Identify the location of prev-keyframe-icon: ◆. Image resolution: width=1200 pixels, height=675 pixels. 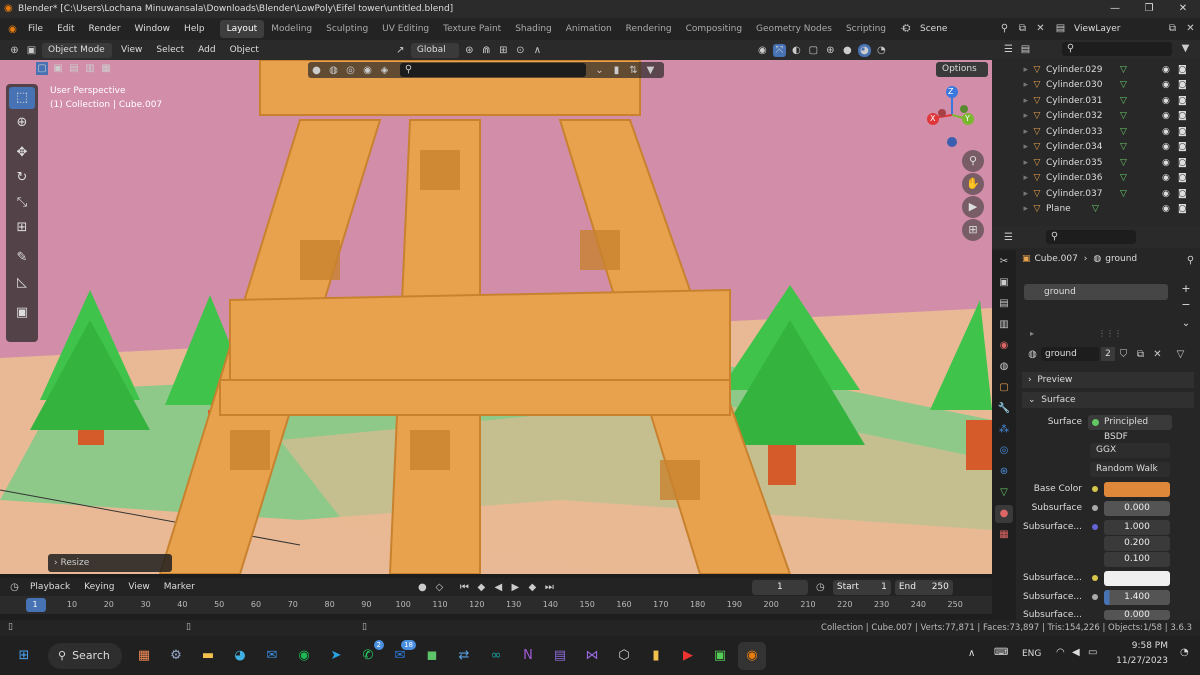
(481, 587).